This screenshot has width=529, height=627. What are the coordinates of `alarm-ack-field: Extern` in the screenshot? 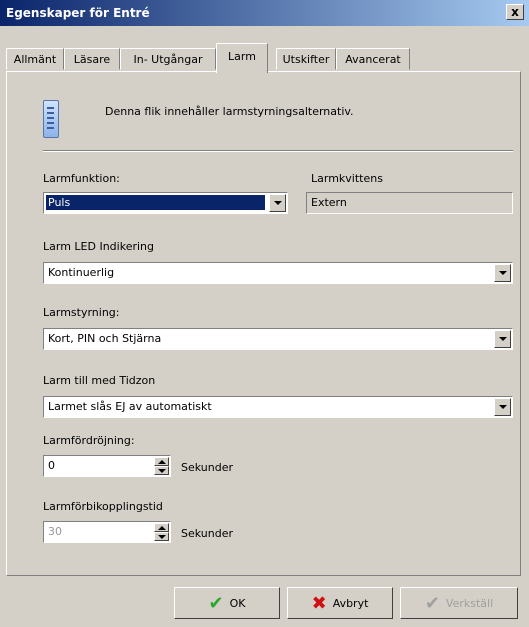 It's located at (409, 203).